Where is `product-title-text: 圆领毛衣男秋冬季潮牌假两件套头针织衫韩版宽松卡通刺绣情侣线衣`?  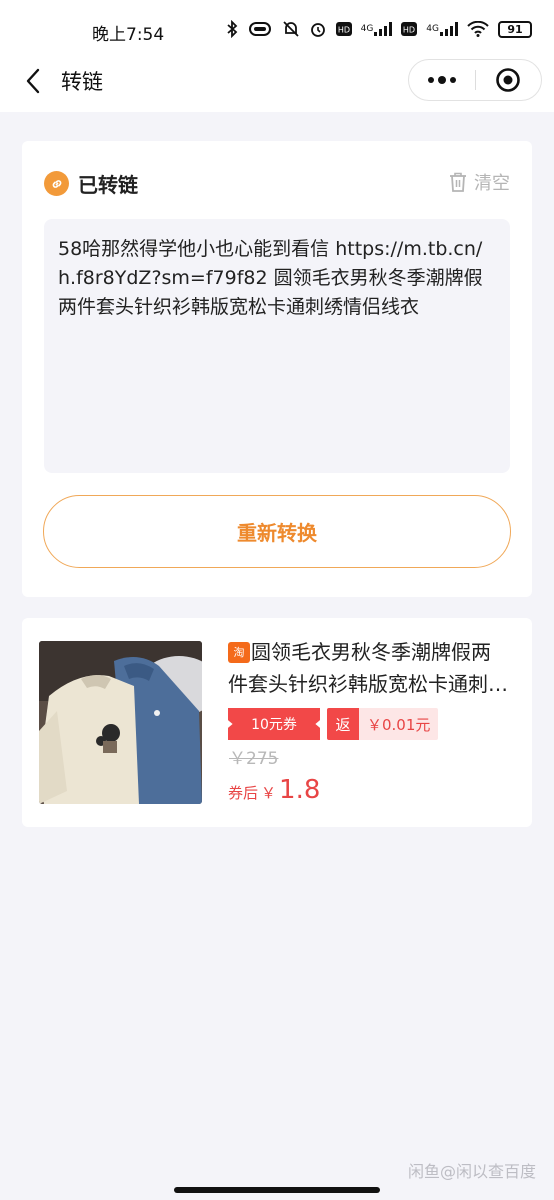 product-title-text: 圆领毛衣男秋冬季潮牌假两件套头针织衫韩版宽松卡通刺绣情侣线衣 is located at coordinates (368, 668).